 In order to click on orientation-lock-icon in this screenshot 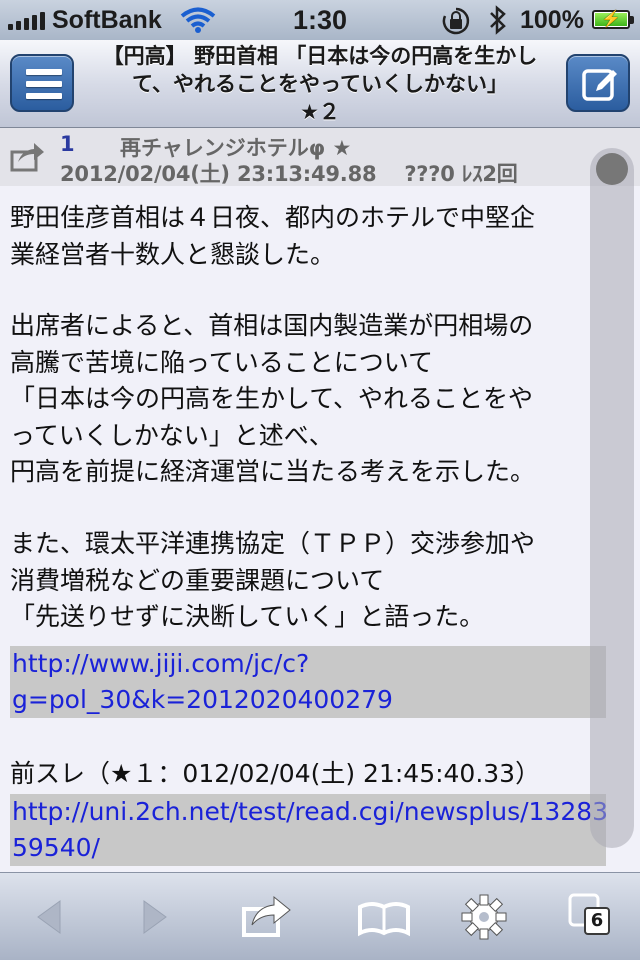, I will do `click(456, 23)`.